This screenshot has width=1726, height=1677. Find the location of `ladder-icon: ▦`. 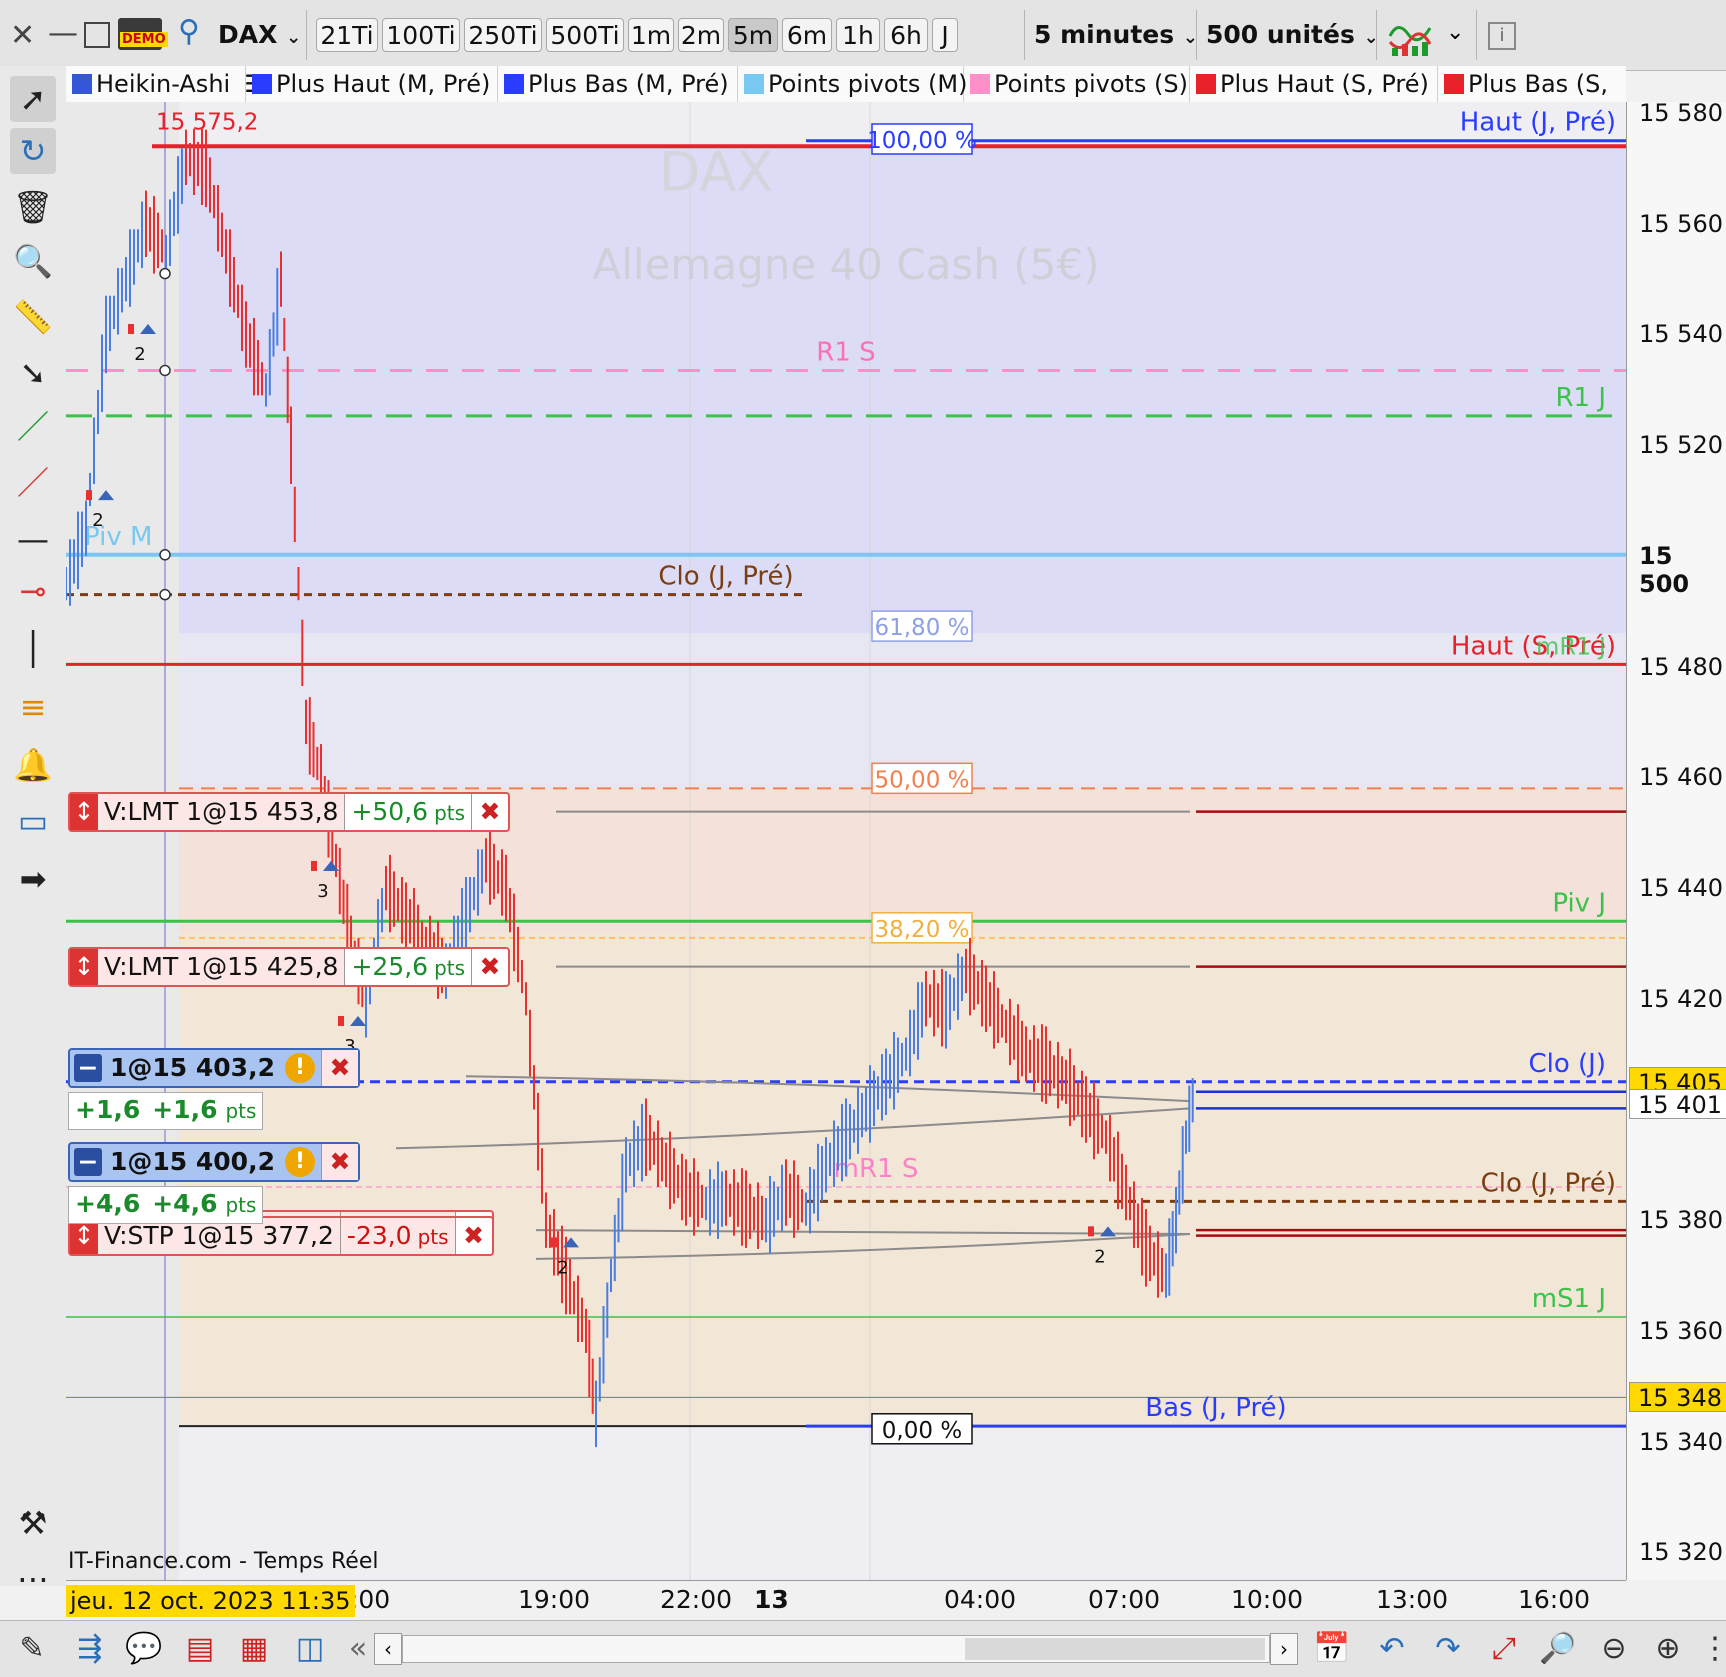

ladder-icon: ▦ is located at coordinates (254, 1649).